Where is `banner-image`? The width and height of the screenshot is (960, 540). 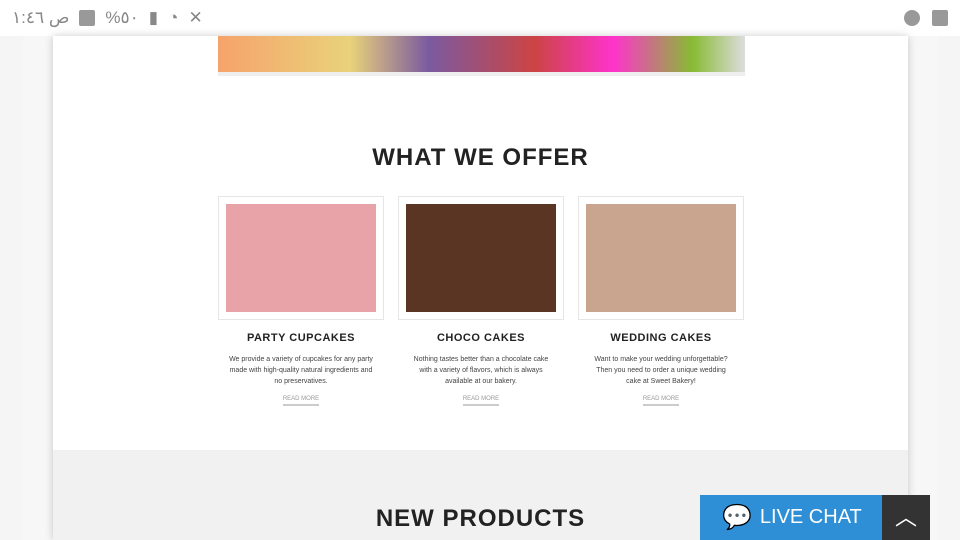 banner-image is located at coordinates (481, 56).